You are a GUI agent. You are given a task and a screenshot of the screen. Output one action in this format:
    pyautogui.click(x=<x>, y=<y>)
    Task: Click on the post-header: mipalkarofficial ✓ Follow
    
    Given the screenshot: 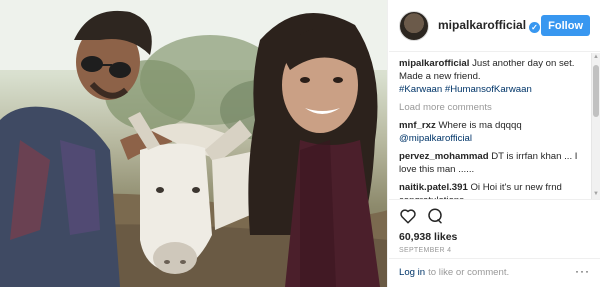 What is the action you would take?
    pyautogui.click(x=494, y=26)
    